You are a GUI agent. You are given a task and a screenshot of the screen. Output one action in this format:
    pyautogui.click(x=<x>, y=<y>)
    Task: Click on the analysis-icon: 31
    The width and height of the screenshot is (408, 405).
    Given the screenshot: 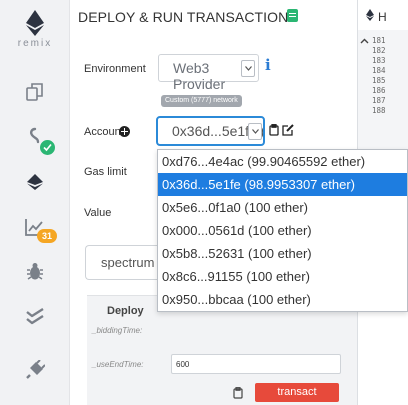 What is the action you would take?
    pyautogui.click(x=35, y=227)
    